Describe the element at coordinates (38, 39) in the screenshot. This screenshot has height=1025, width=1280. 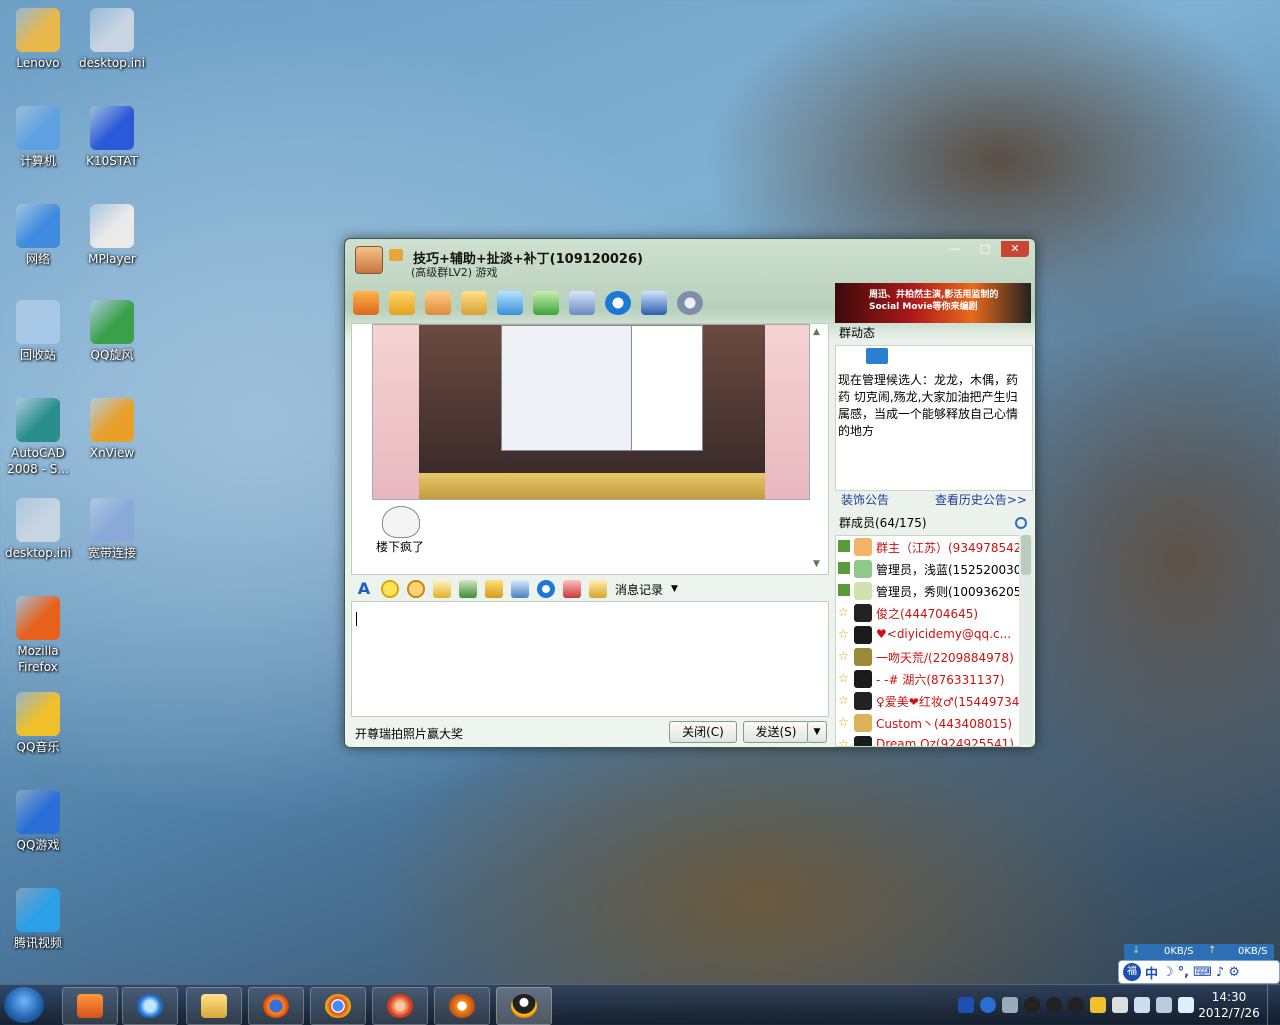
I see `desktop-icon-user-folder: Lenovo` at that location.